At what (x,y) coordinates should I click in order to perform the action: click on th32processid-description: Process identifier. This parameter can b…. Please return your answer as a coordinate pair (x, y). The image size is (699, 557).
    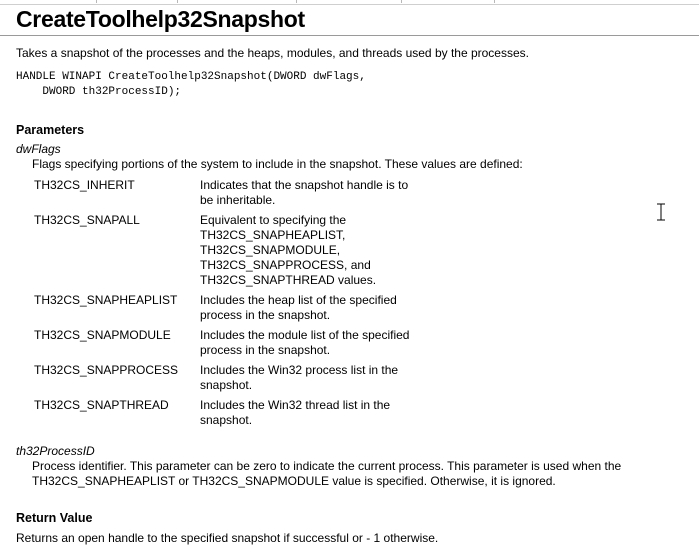
    Looking at the image, I should click on (326, 474).